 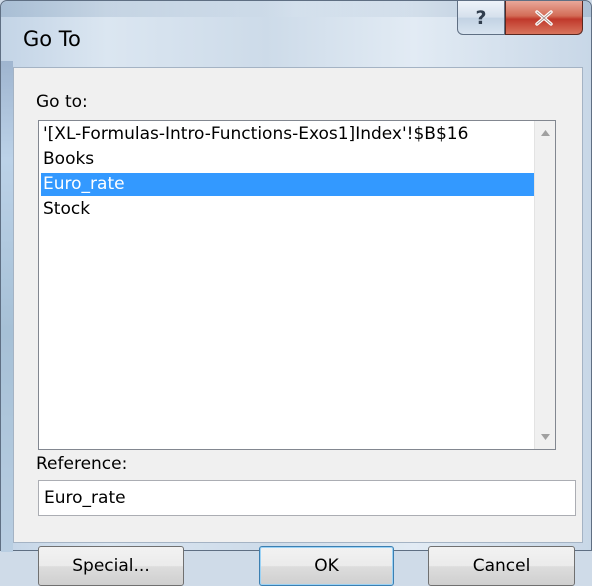 I want to click on list-item: Stock, so click(x=287, y=209).